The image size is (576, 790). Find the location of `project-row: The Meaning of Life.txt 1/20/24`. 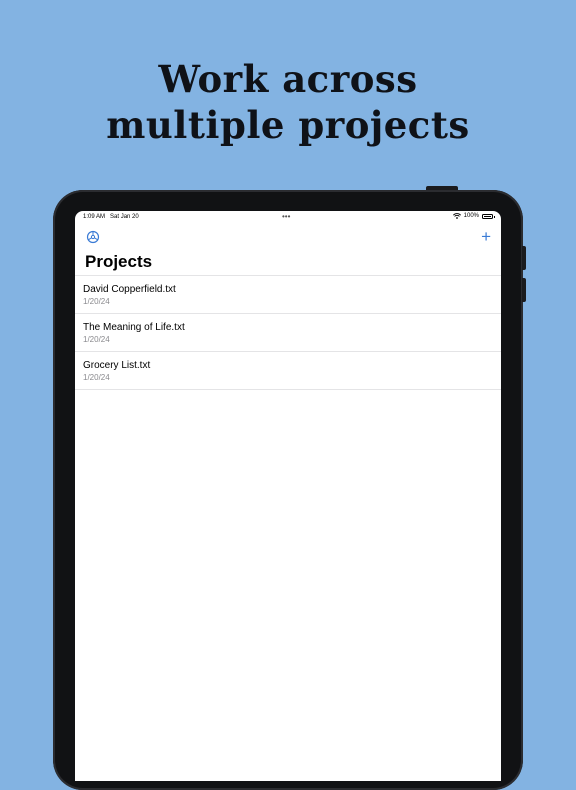

project-row: The Meaning of Life.txt 1/20/24 is located at coordinates (288, 333).